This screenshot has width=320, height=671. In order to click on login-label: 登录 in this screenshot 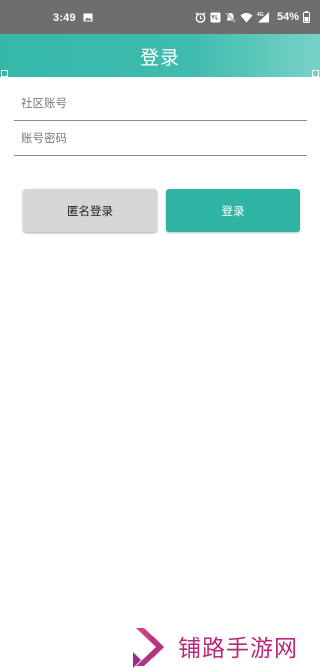, I will do `click(233, 210)`.